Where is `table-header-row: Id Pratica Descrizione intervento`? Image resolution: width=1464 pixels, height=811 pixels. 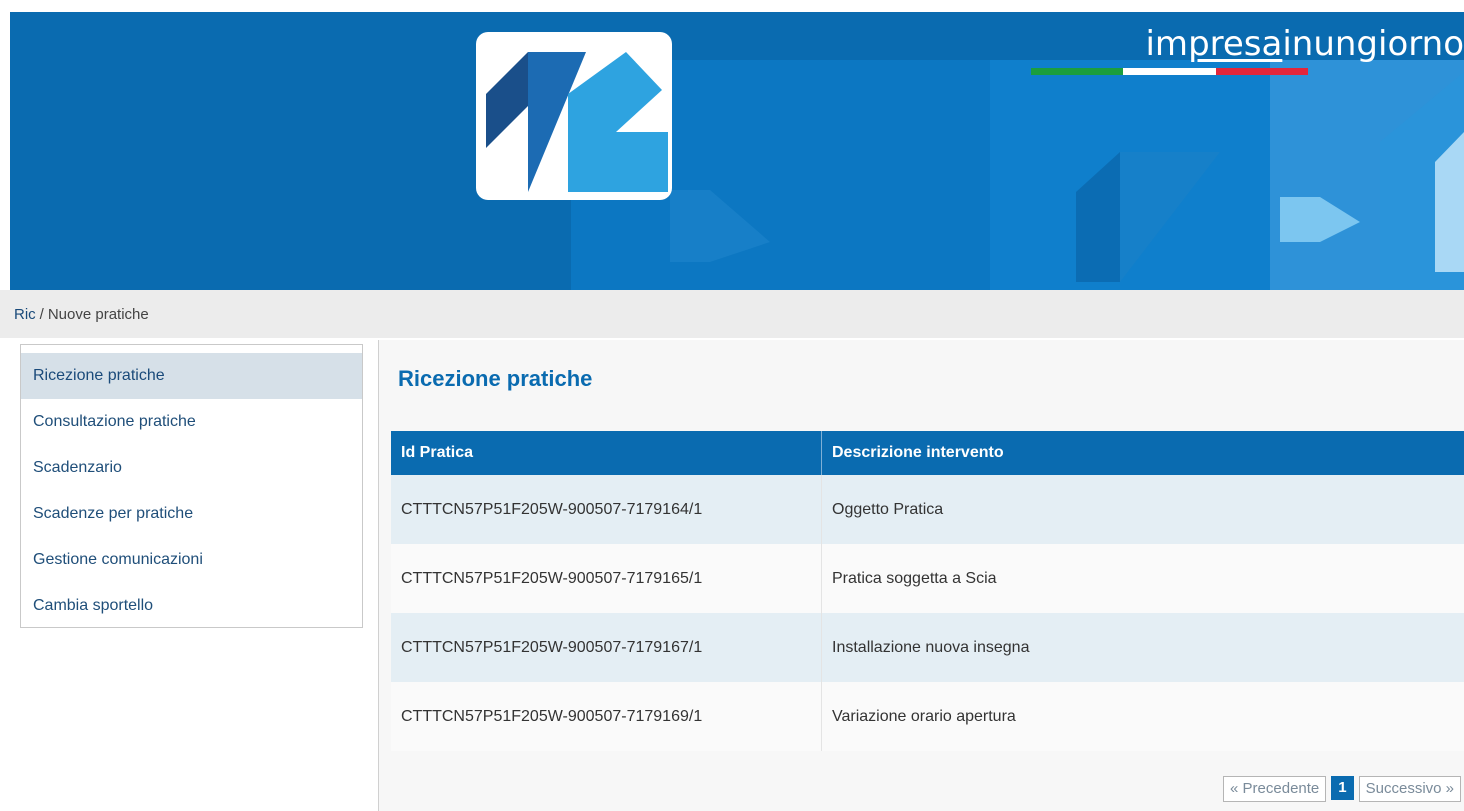 table-header-row: Id Pratica Descrizione intervento is located at coordinates (927, 453).